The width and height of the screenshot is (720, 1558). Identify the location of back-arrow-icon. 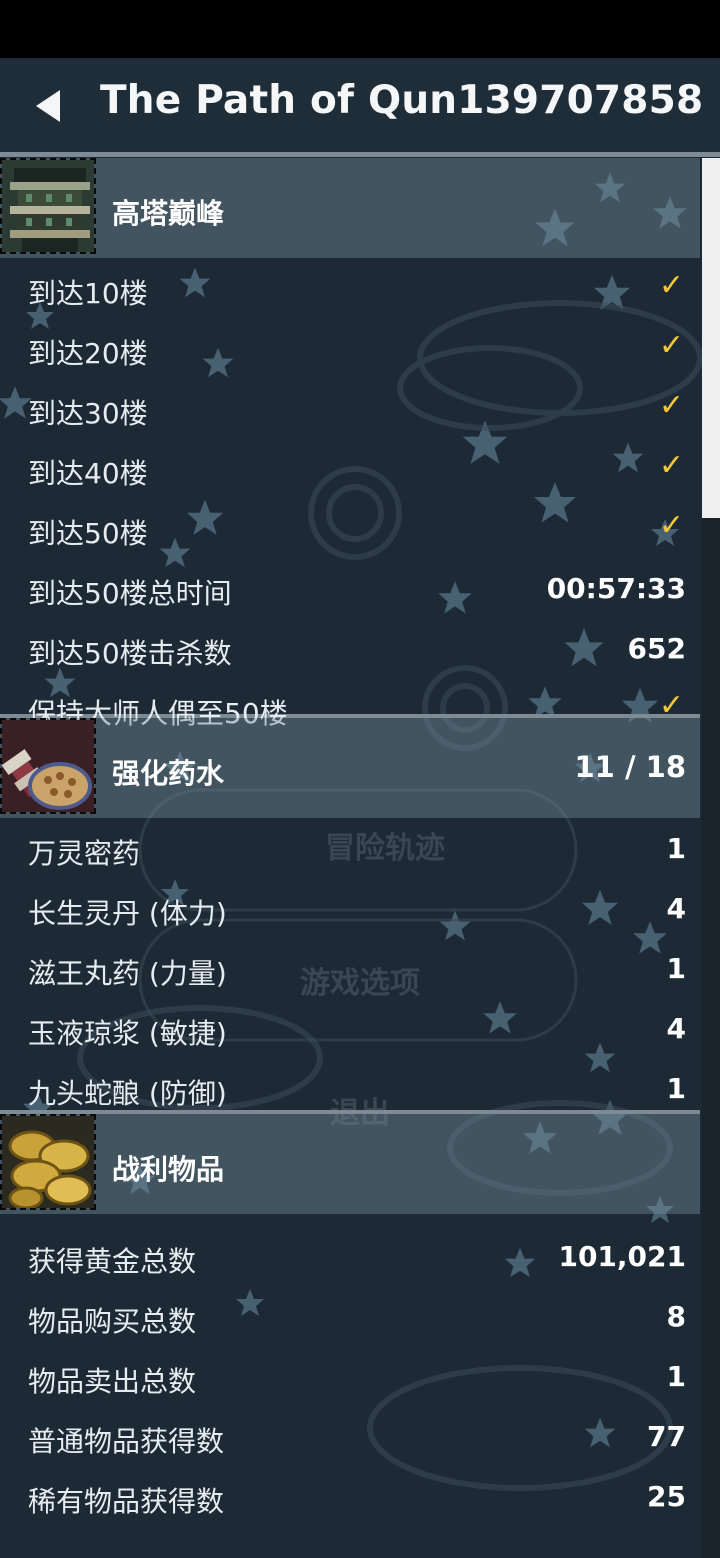
(50, 106).